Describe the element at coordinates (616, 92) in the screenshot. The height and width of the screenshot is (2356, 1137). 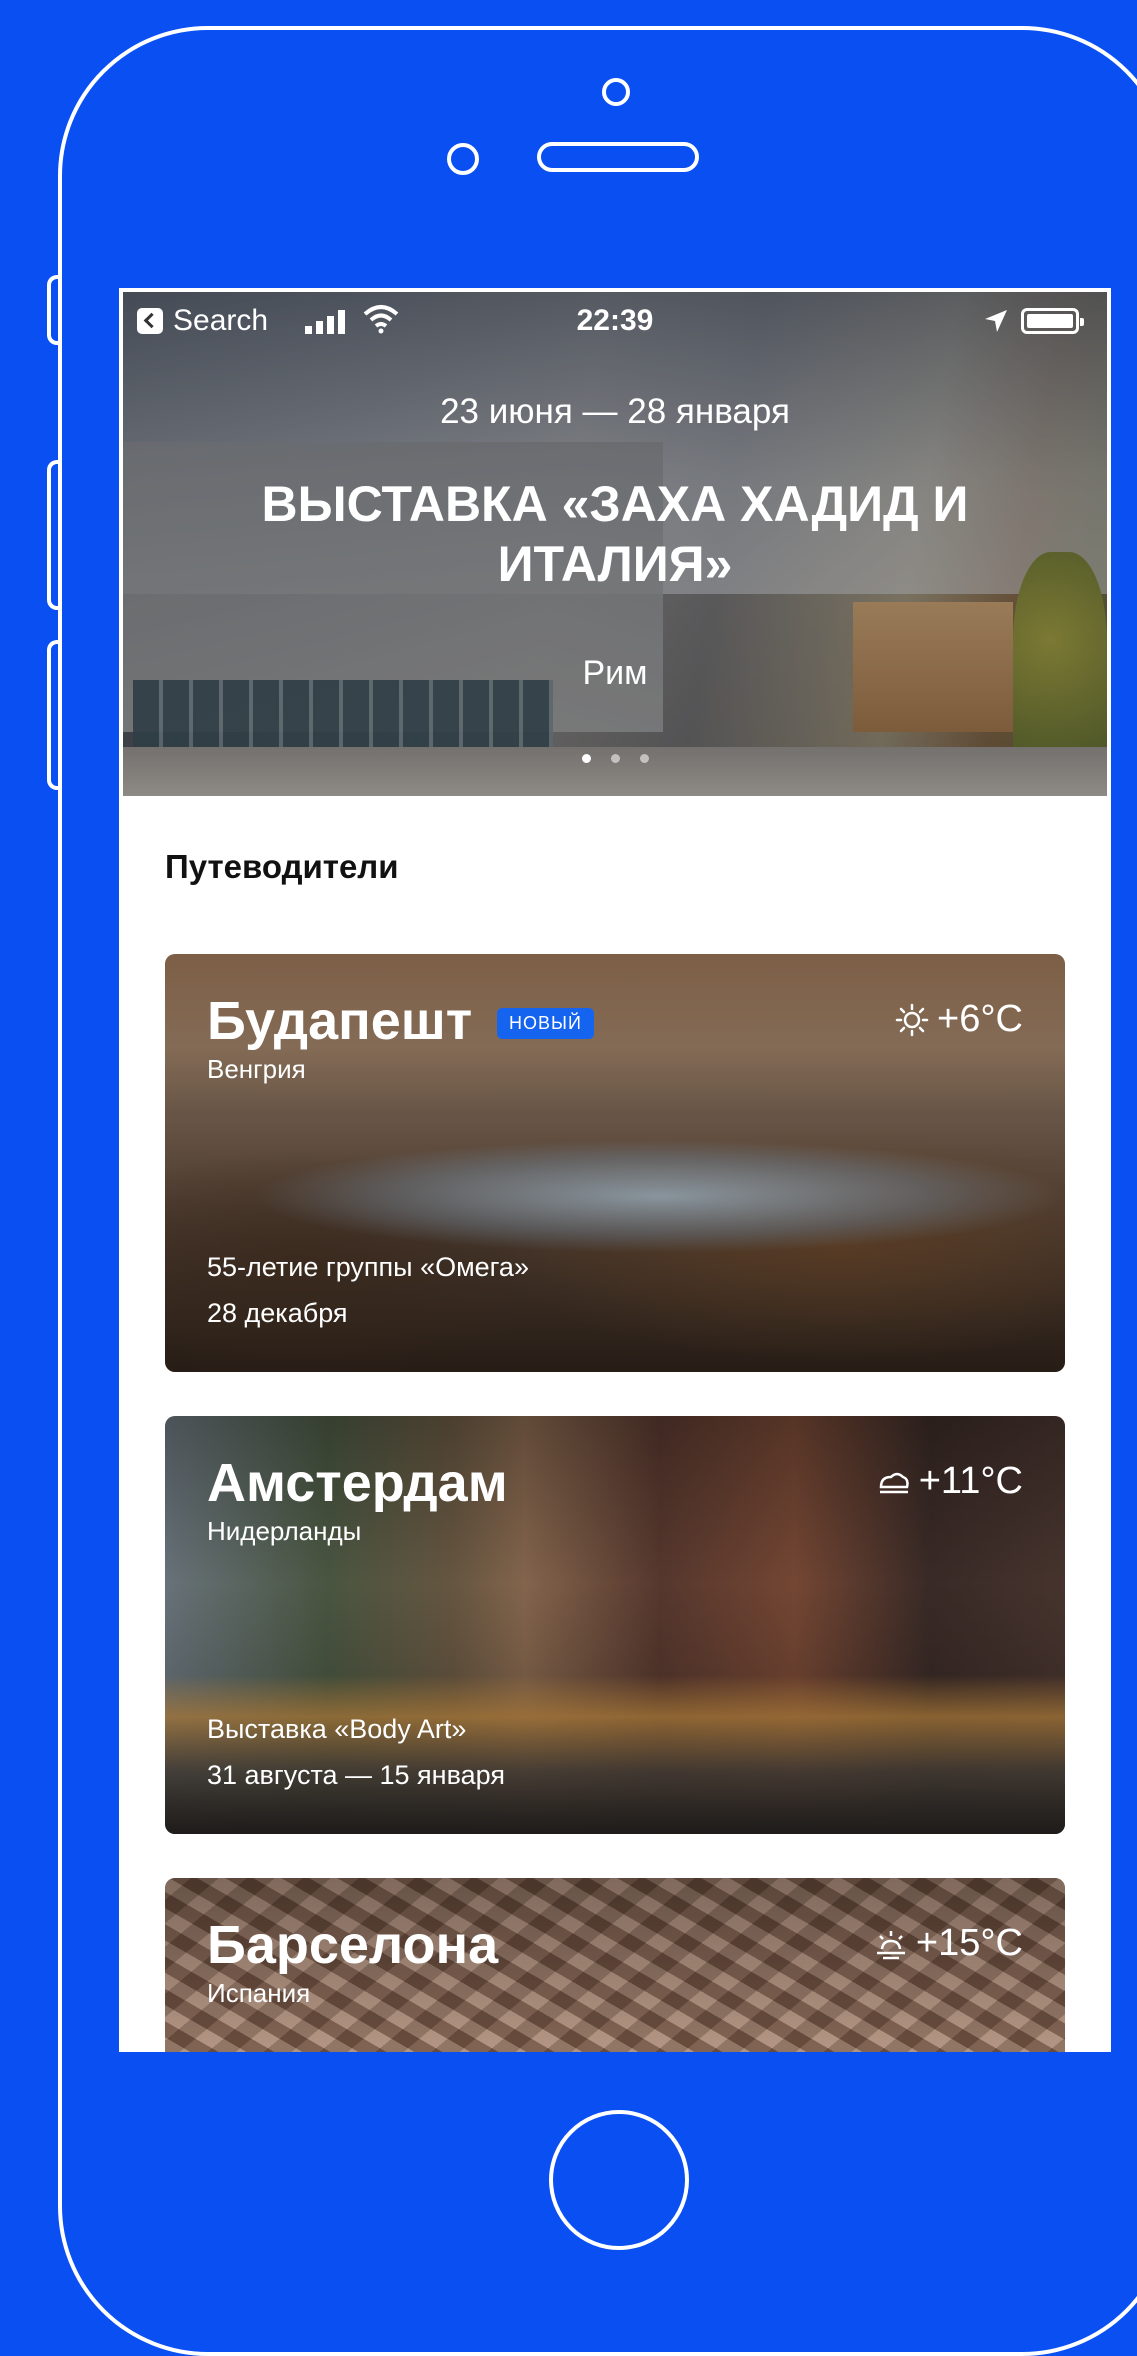
I see `front-camera` at that location.